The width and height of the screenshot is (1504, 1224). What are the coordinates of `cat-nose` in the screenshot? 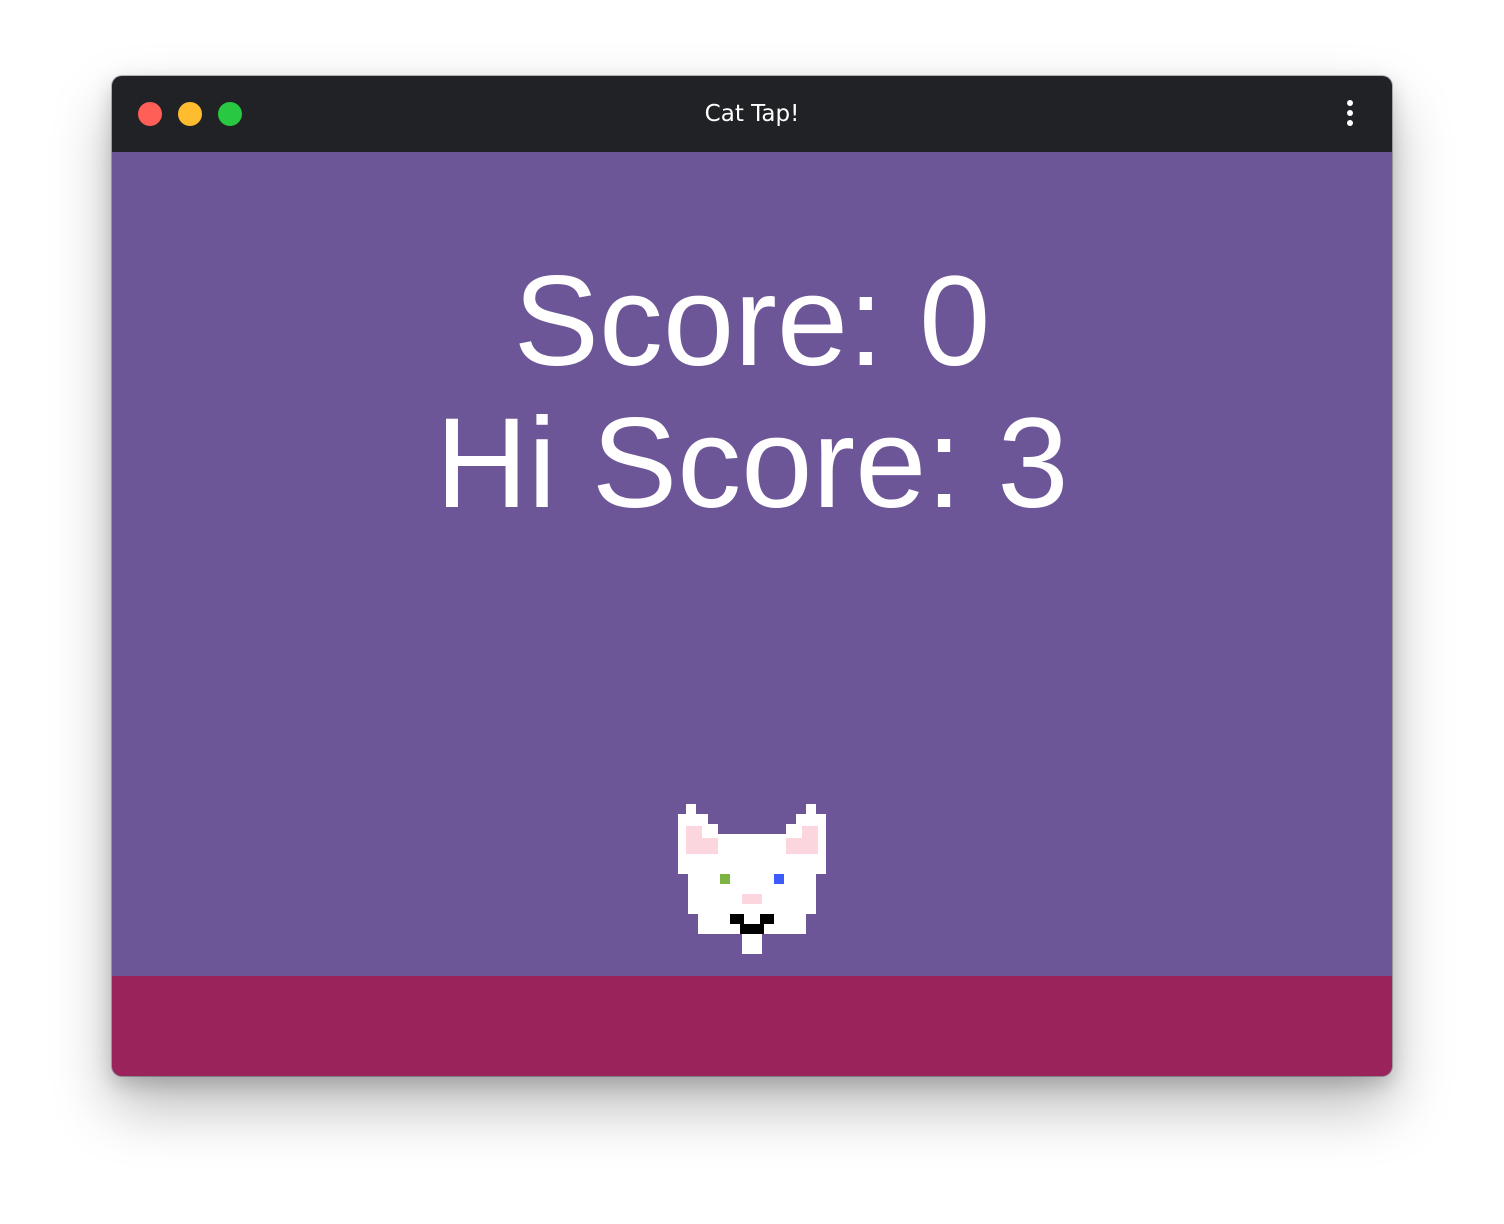 It's located at (752, 899).